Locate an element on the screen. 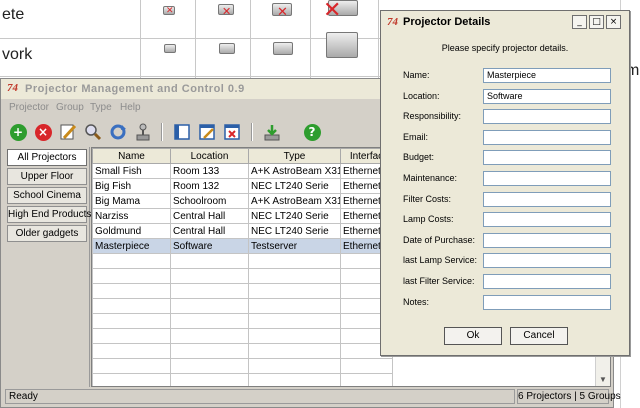  column-header-location: Location is located at coordinates (209, 156).